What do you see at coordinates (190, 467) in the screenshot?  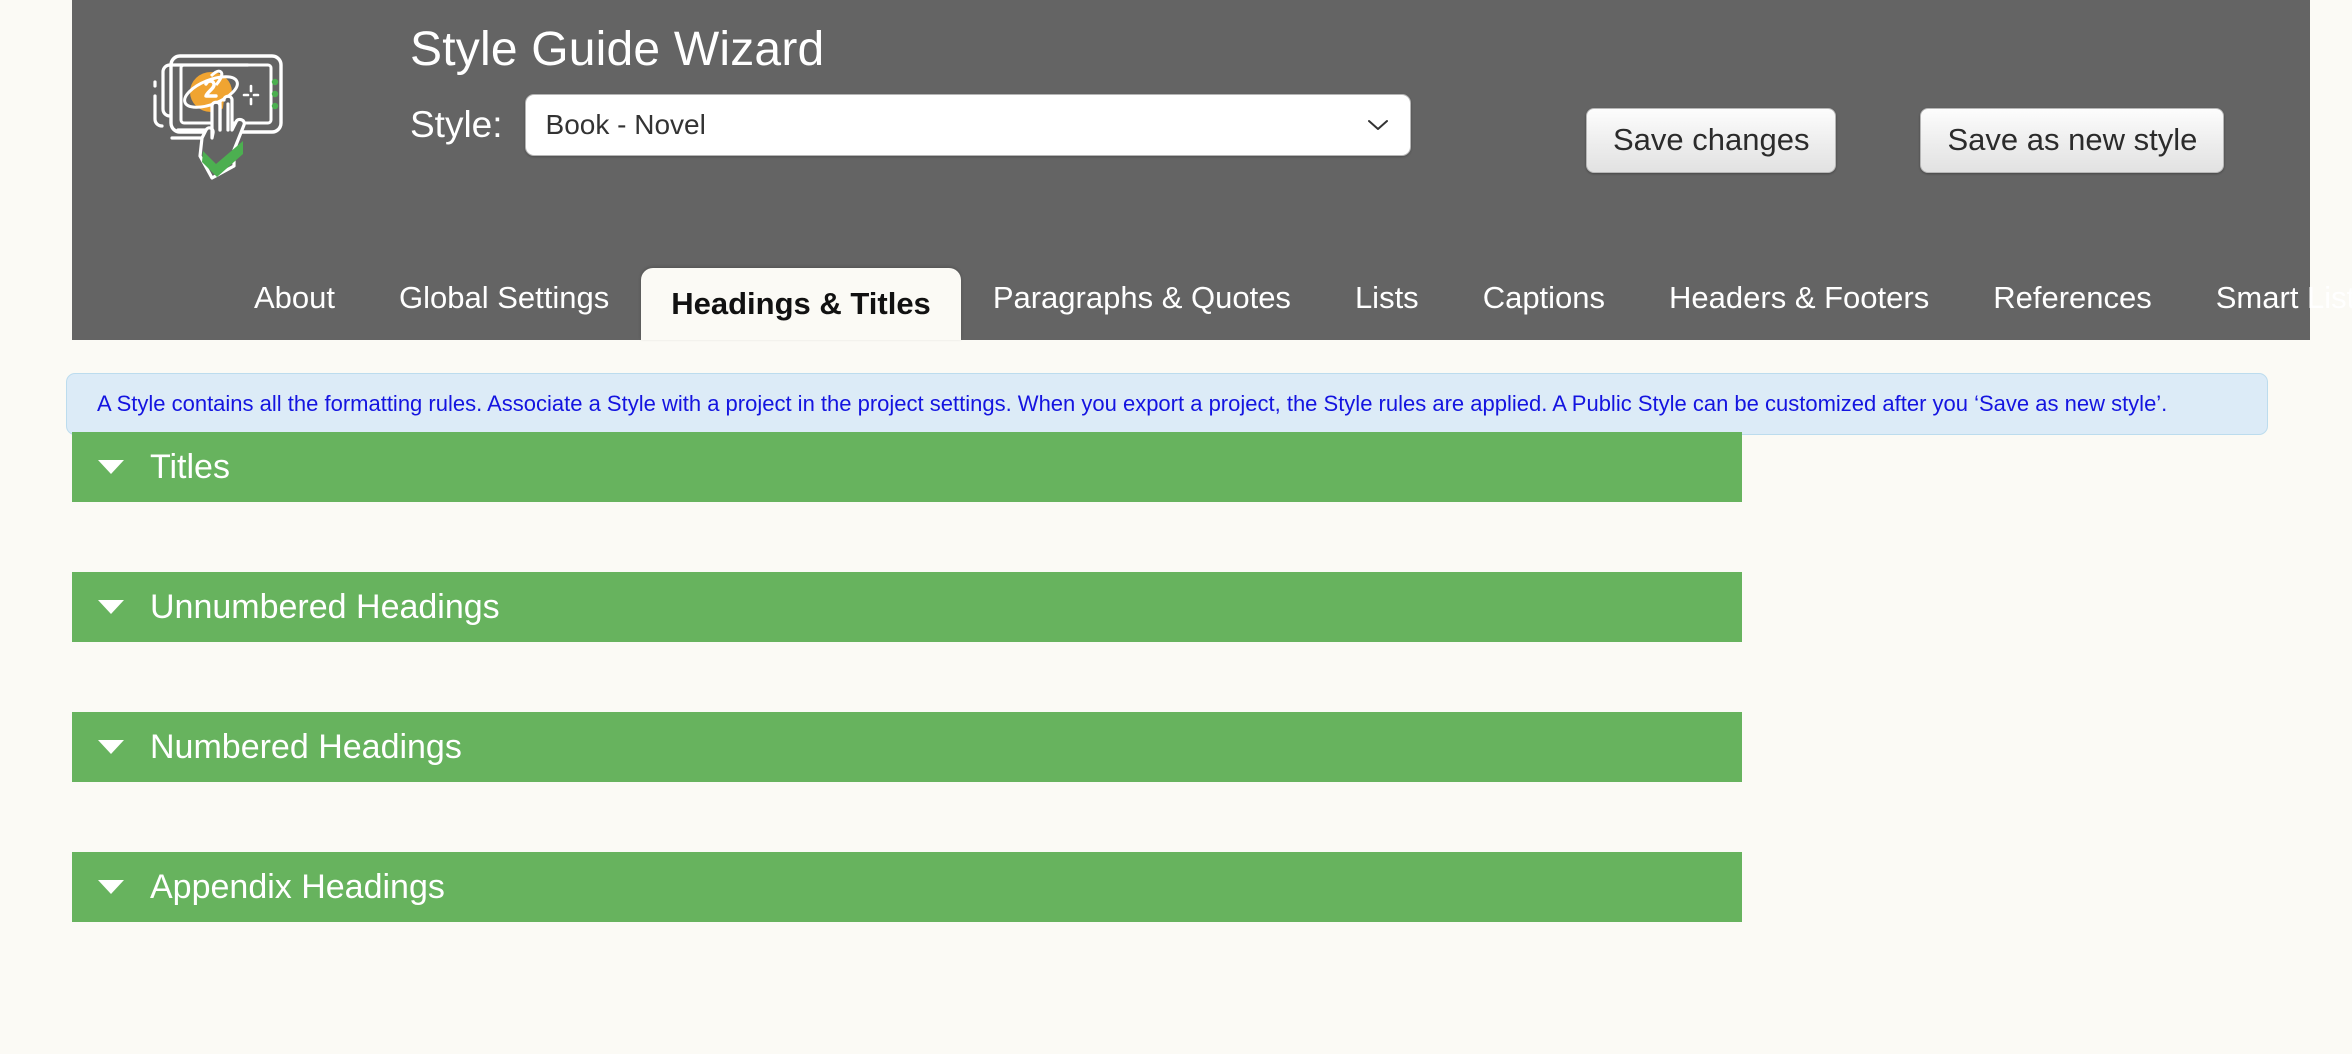 I see `accordion-panel-label: Titles` at bounding box center [190, 467].